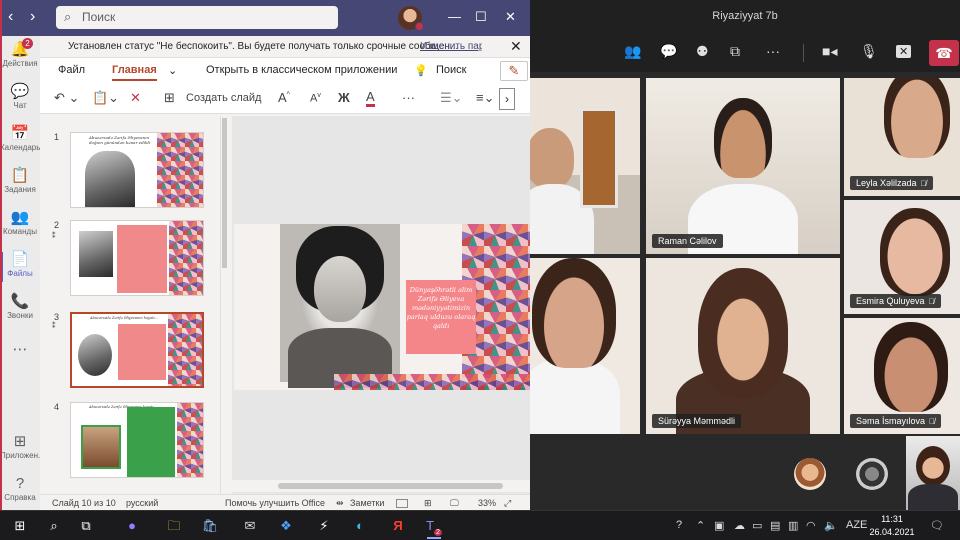 This screenshot has height=540, width=960. I want to click on increase-font-icon: A^, so click(284, 97).